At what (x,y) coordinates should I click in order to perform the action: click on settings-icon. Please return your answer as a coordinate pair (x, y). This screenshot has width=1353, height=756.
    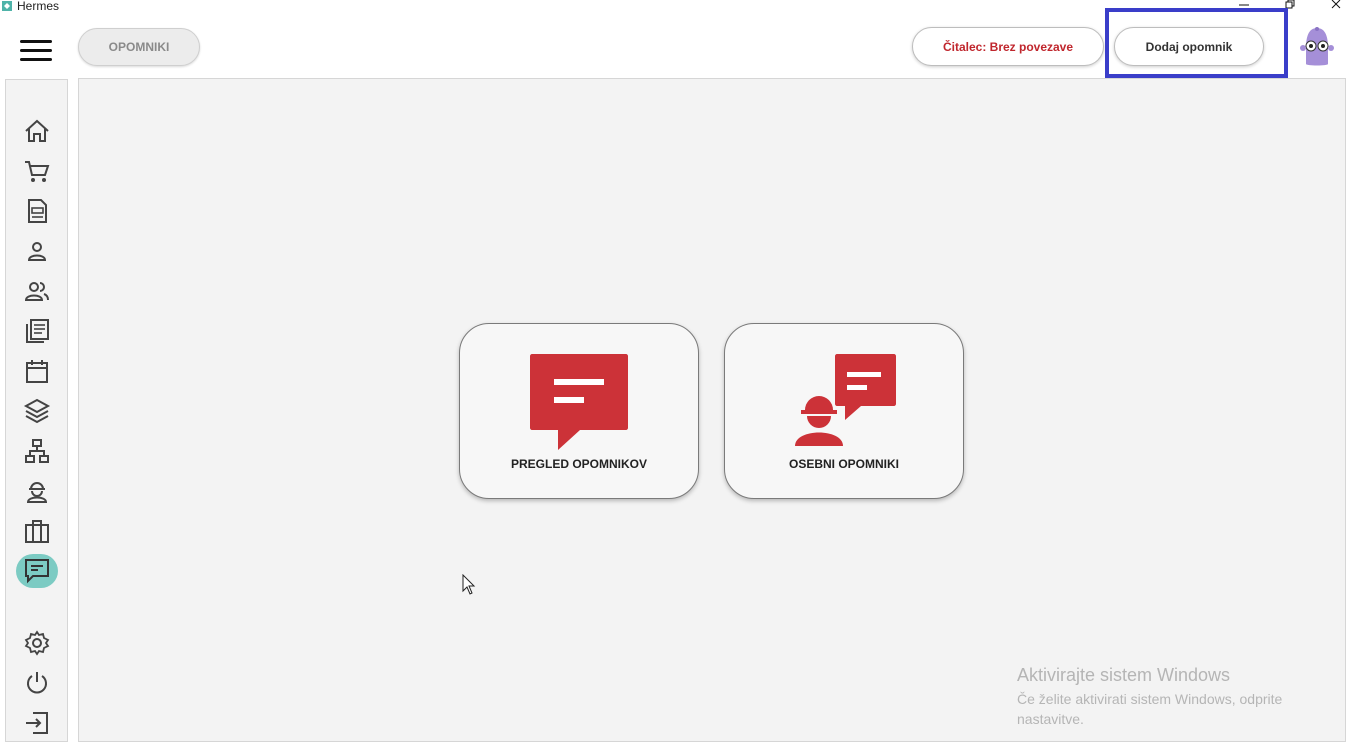
    Looking at the image, I should click on (37, 643).